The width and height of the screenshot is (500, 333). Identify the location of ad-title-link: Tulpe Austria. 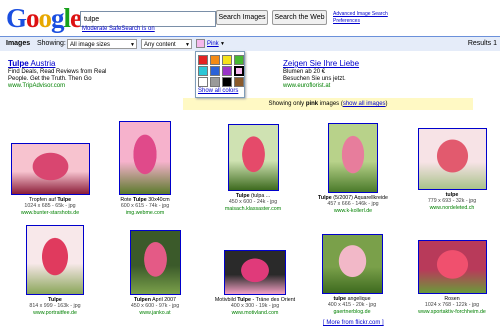
(31, 63).